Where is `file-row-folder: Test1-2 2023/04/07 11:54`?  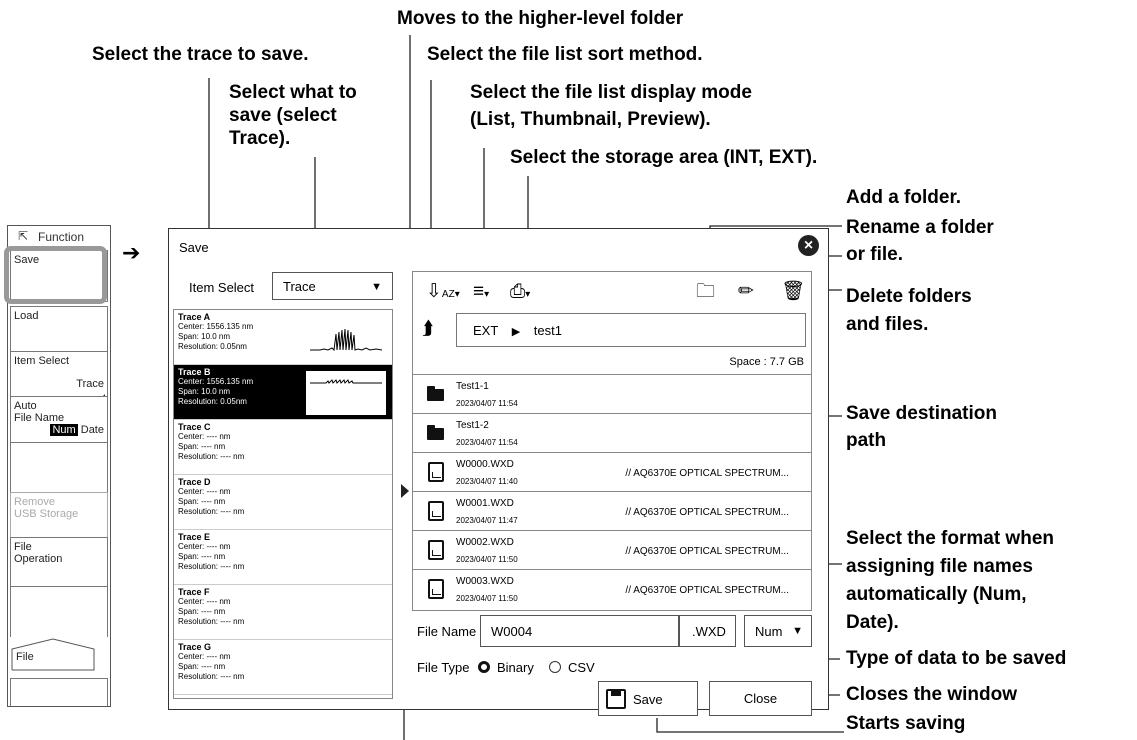 file-row-folder: Test1-2 2023/04/07 11:54 is located at coordinates (612, 432).